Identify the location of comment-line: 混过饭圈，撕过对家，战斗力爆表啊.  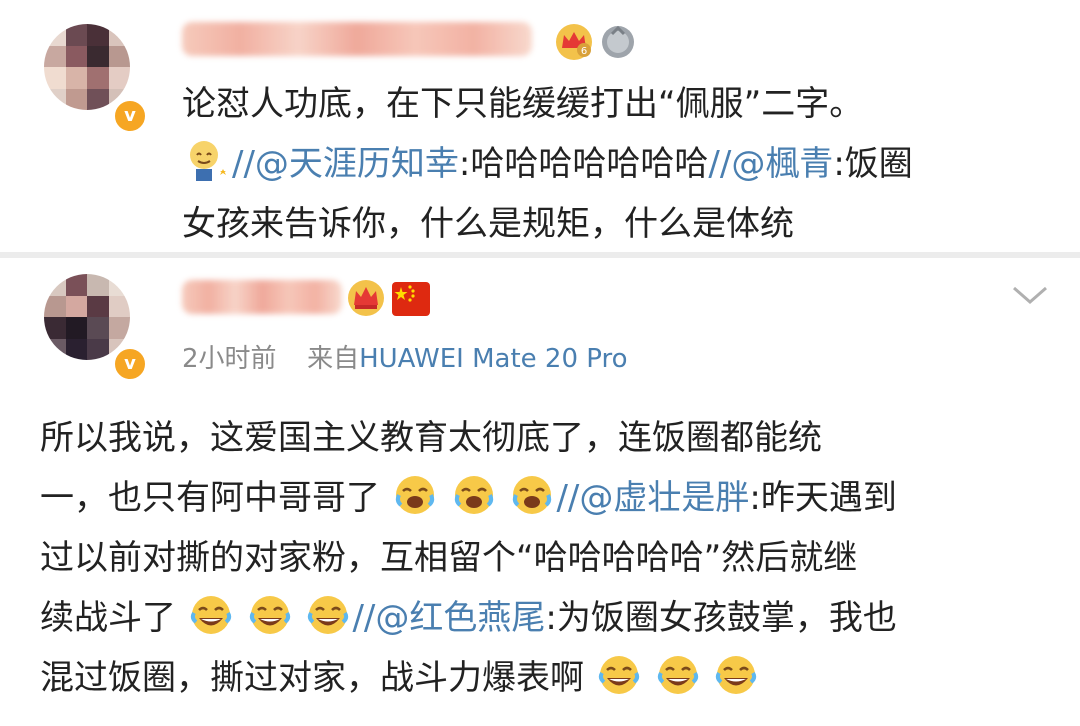
(400, 678).